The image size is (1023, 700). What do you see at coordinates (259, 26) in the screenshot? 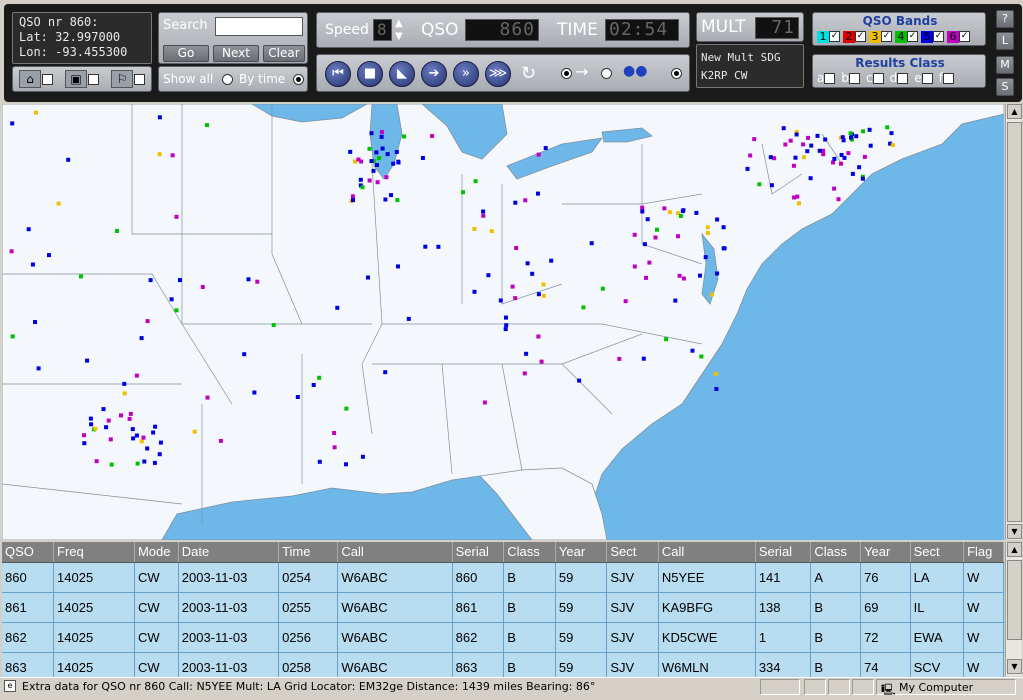
I see `search-input` at bounding box center [259, 26].